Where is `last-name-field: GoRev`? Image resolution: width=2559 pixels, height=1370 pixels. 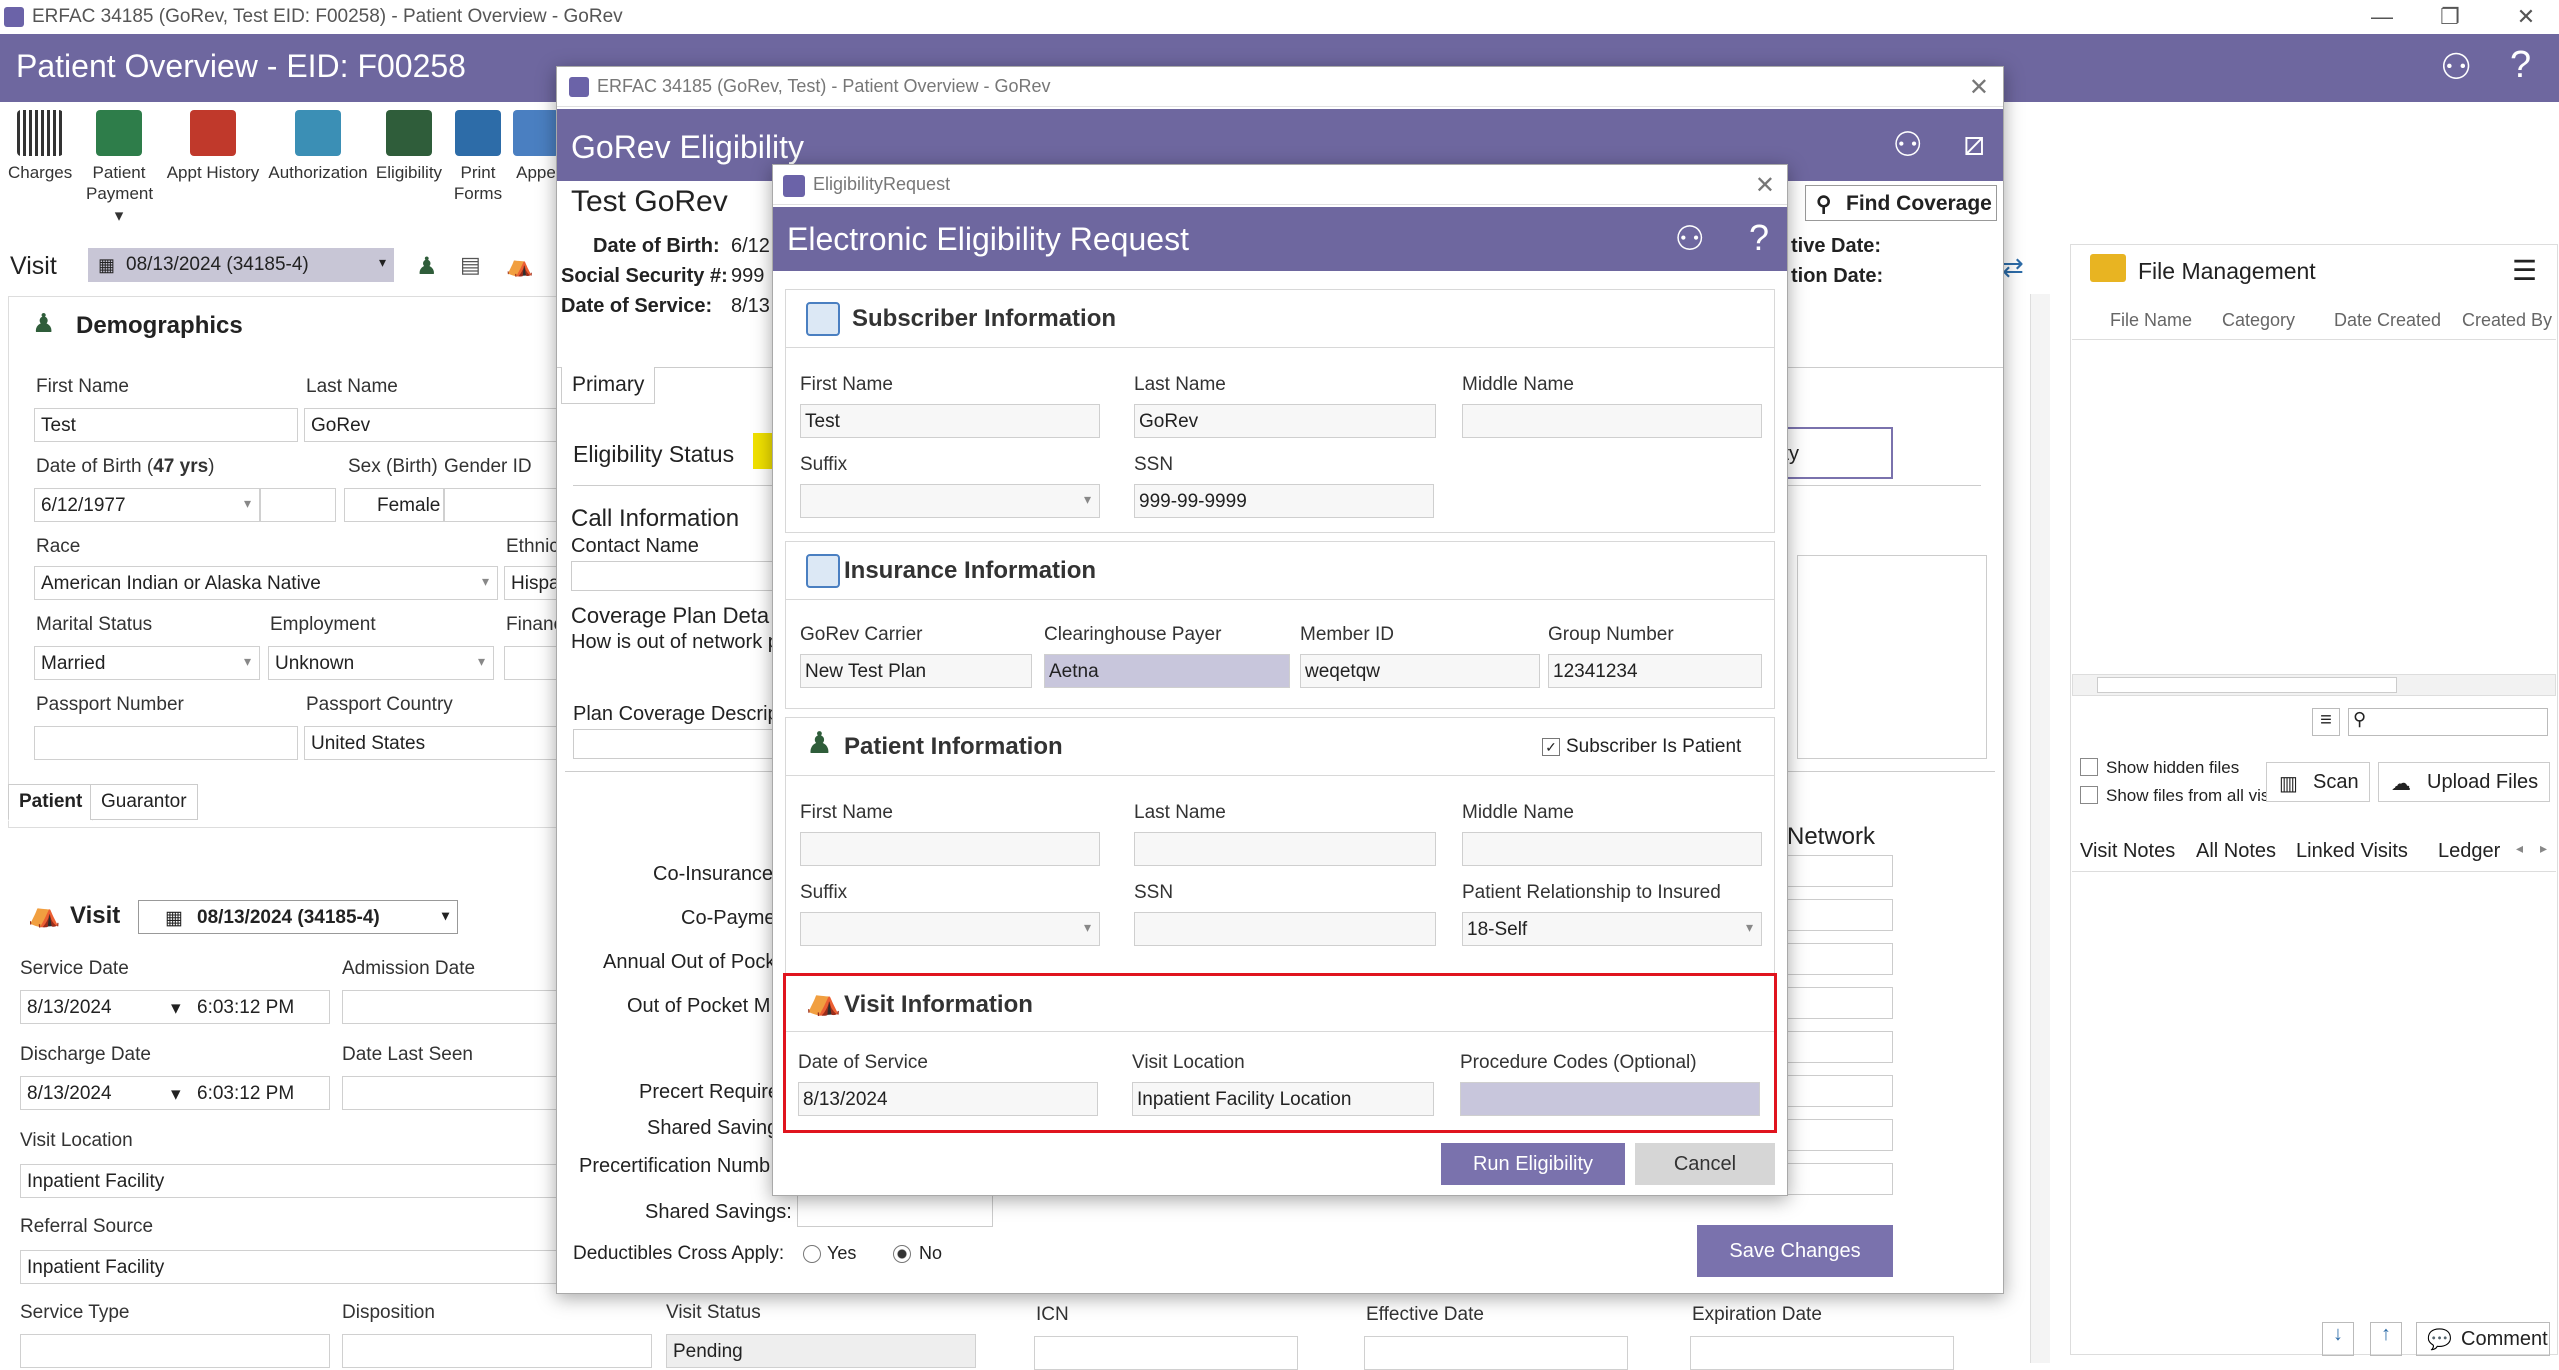
last-name-field: GoRev is located at coordinates (436, 425).